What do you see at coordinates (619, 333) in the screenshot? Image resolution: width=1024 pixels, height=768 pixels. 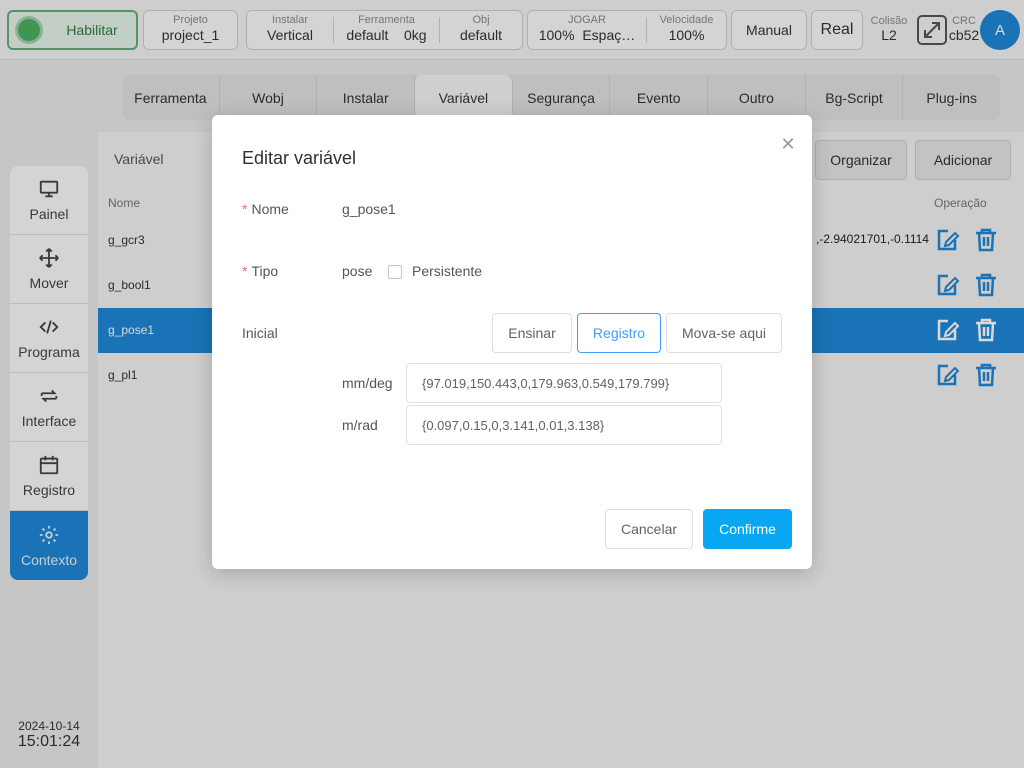 I see `record-button: Registro` at bounding box center [619, 333].